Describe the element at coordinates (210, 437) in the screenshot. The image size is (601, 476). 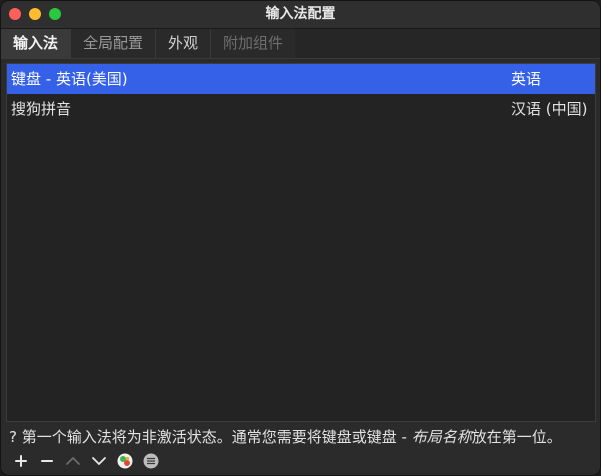
I see `hint-prefix: ? 第一个输入法将为非激活状态。通常您需要将键盘或键盘 -` at that location.